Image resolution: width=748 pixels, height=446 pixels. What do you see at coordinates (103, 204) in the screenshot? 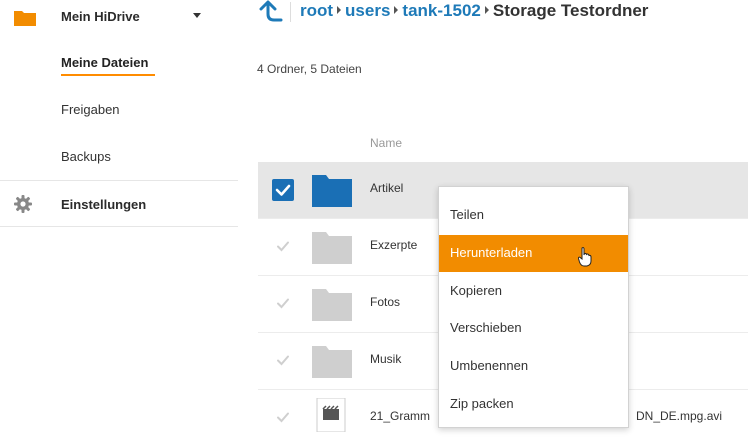
I see `sidebar-item-settings: Einstellungen` at bounding box center [103, 204].